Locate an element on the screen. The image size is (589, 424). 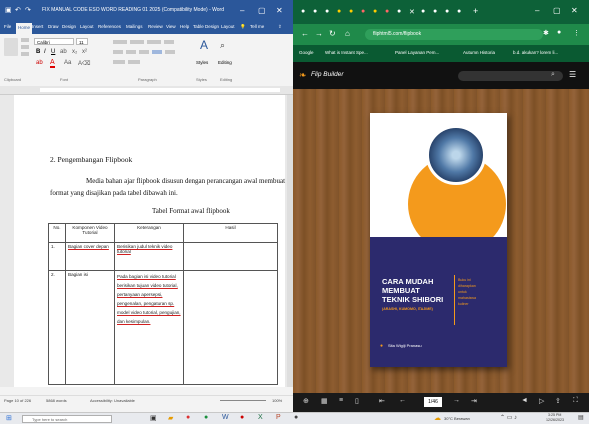
chrome-icon: ● is located at coordinates (206, 417).